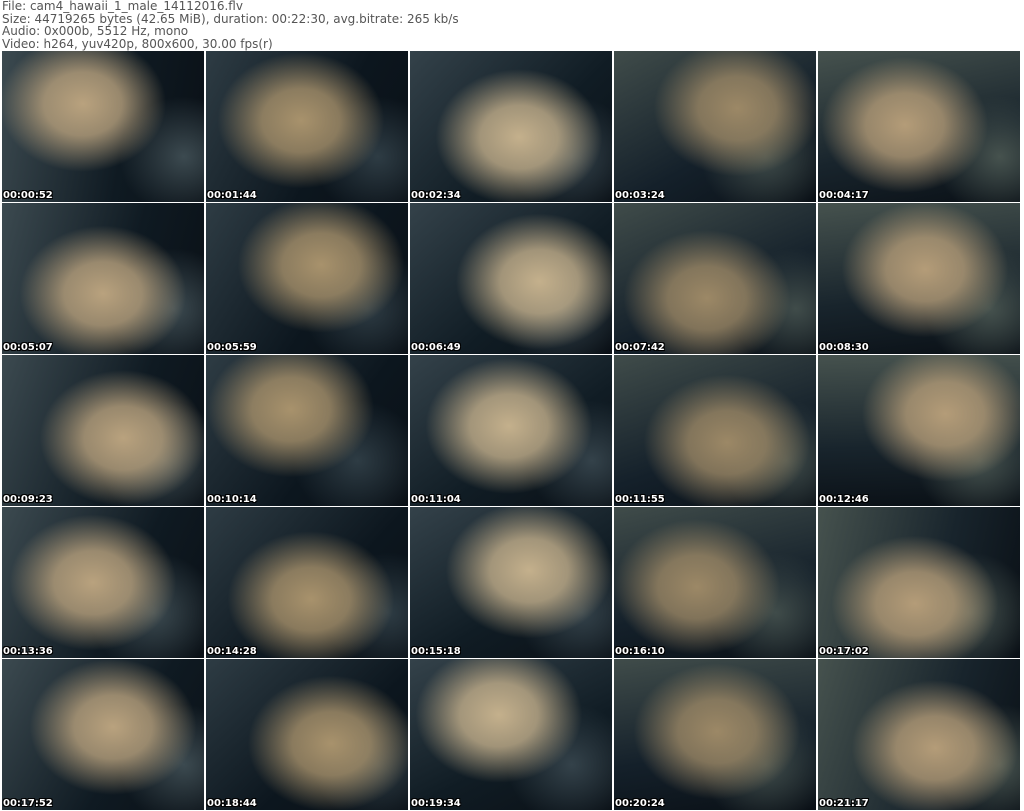 The width and height of the screenshot is (1024, 811). I want to click on video-thumbnail: 00:19:34, so click(511, 734).